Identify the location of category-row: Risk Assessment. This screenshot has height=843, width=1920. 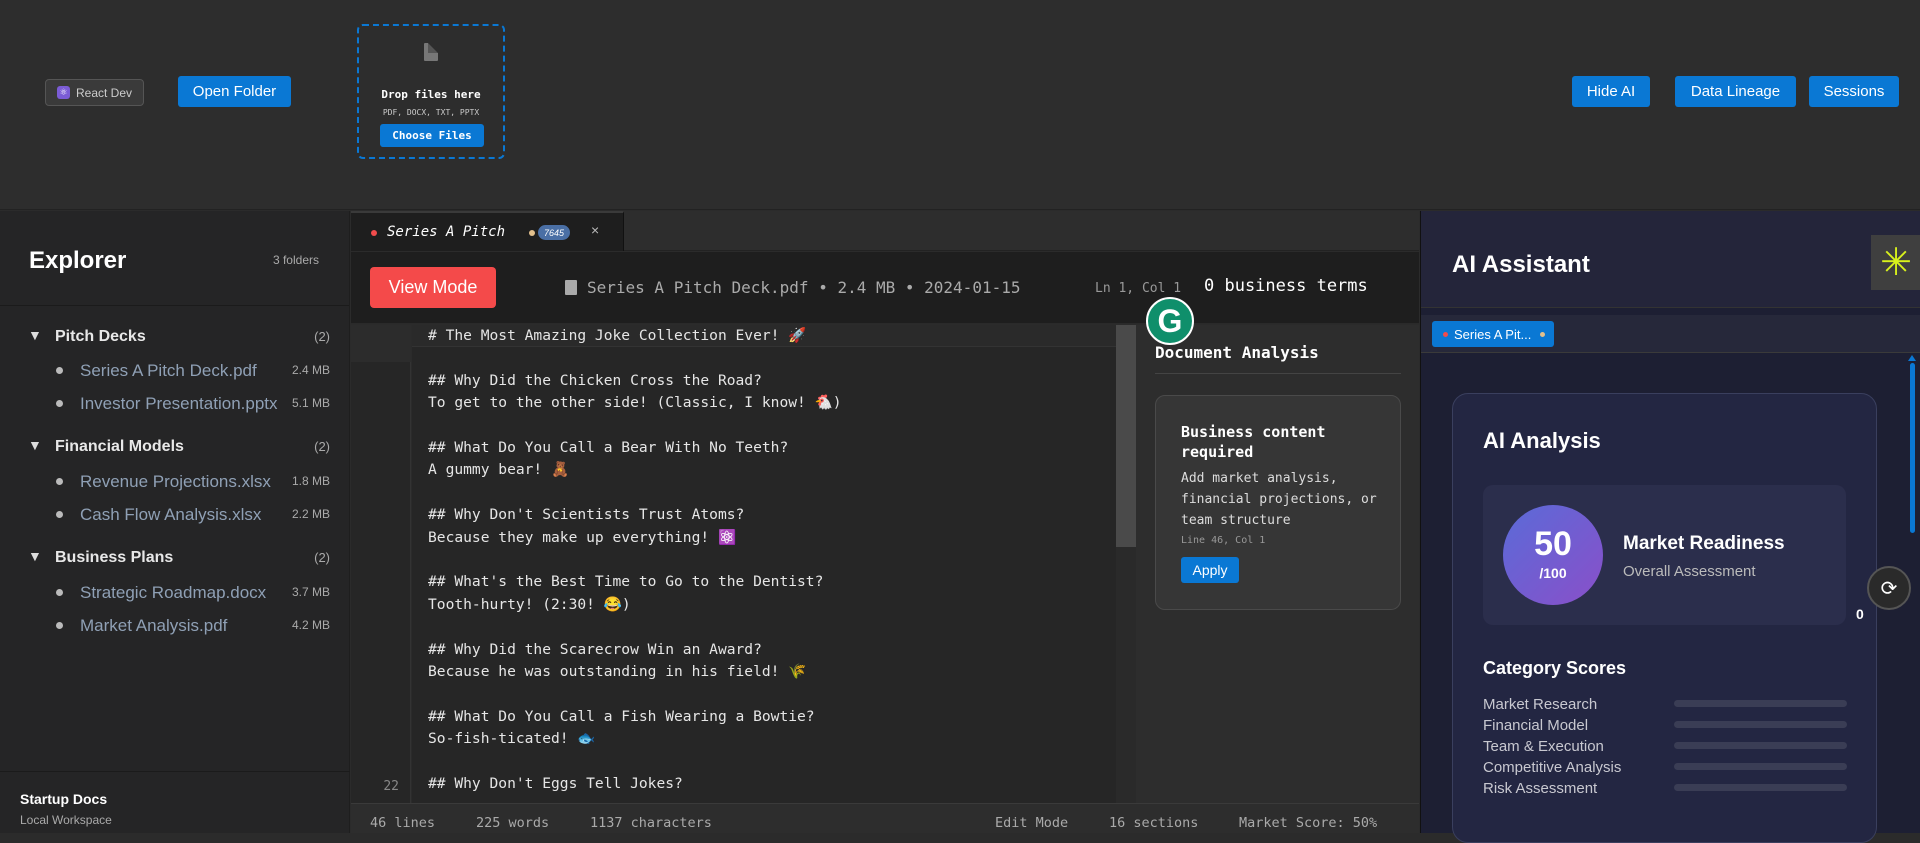
(1665, 788).